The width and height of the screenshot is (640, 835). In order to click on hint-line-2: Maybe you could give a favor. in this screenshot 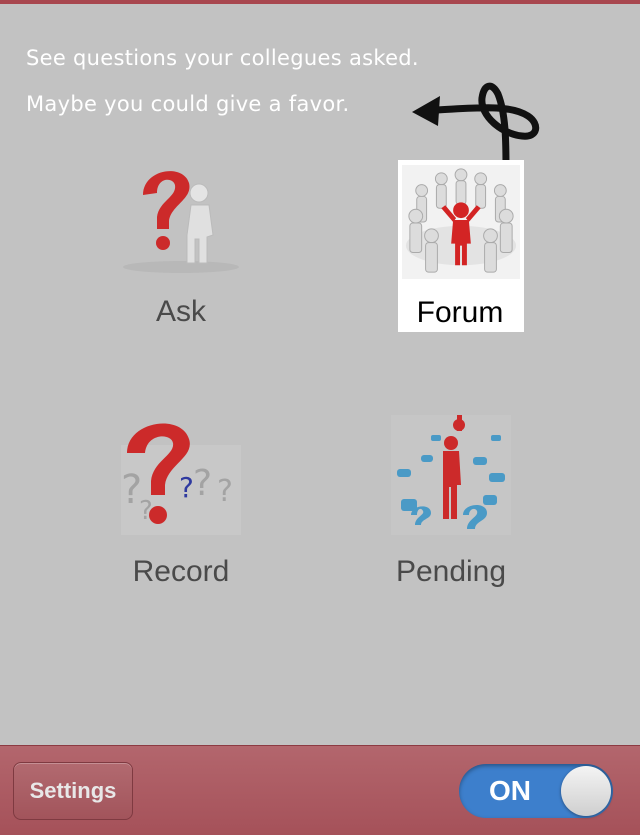, I will do `click(188, 104)`.